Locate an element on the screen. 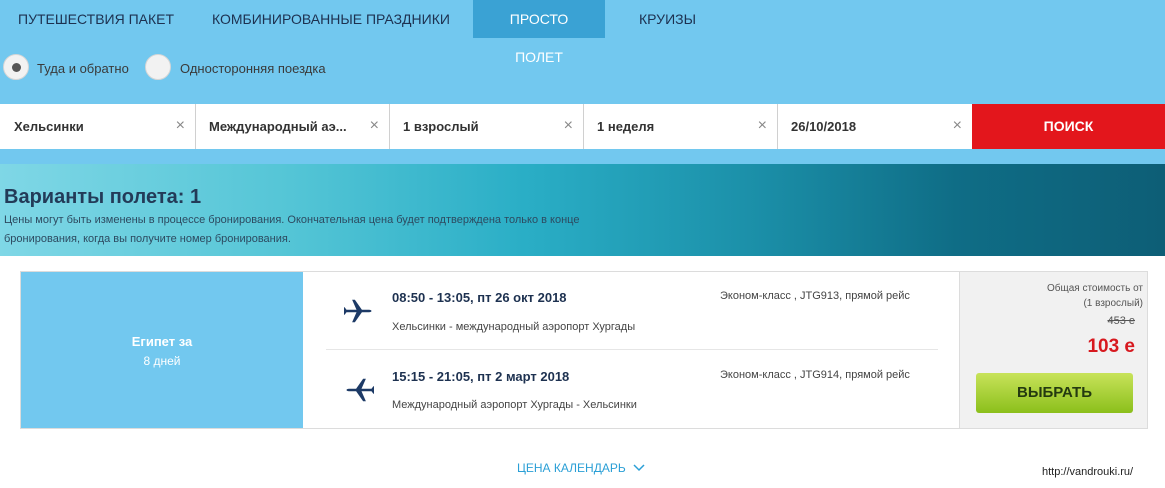 The width and height of the screenshot is (1165, 488). outbound-time: 08:50 - 13:05, пт 26 окт 2018 is located at coordinates (479, 297).